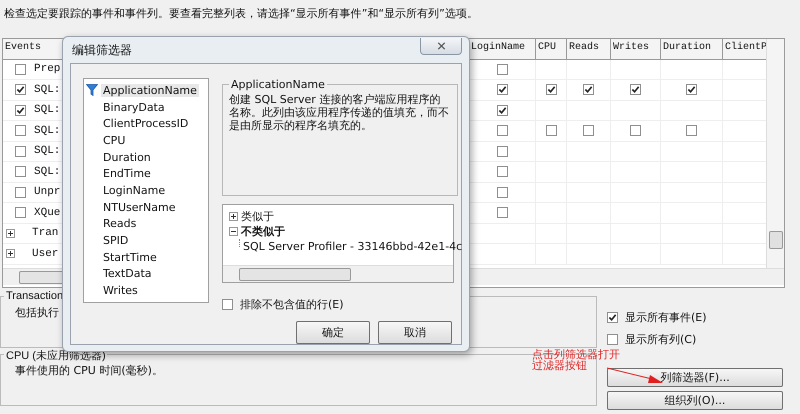 The height and width of the screenshot is (414, 800). Describe the element at coordinates (146, 224) in the screenshot. I see `column-item: Reads` at that location.